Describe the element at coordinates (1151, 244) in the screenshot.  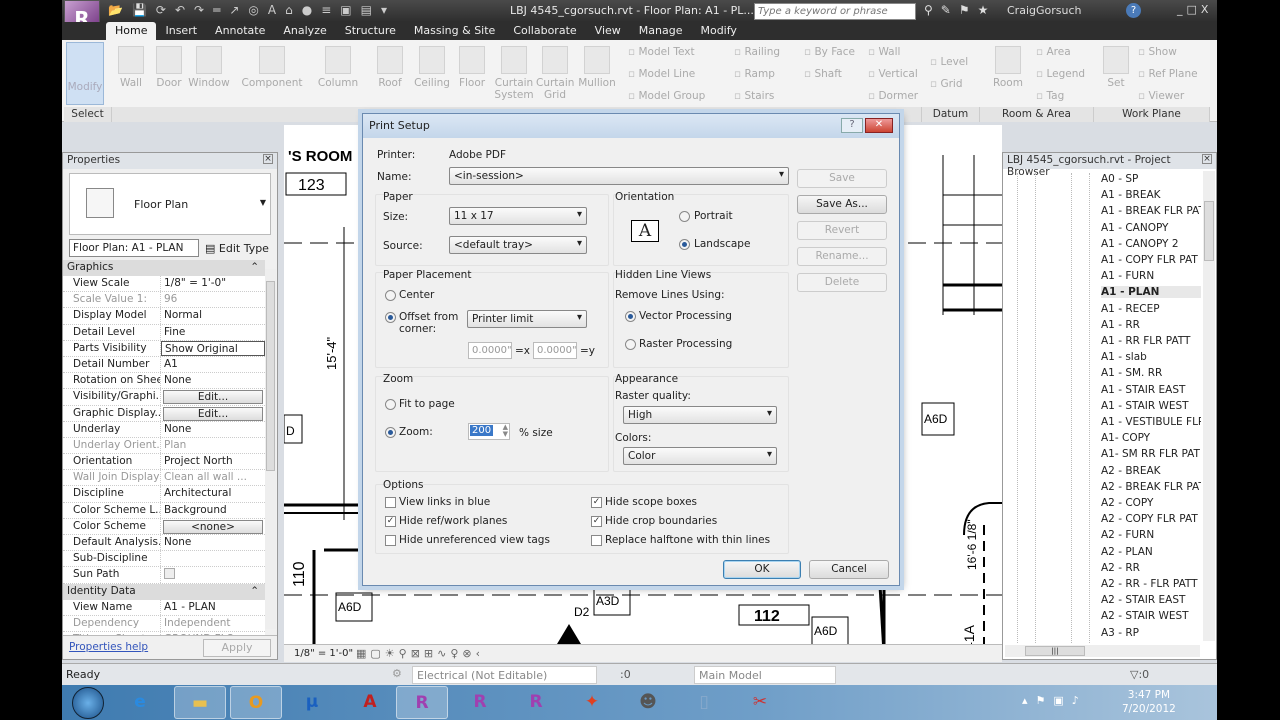
I see `browser-view-item: A1 - CANOPY 2` at that location.